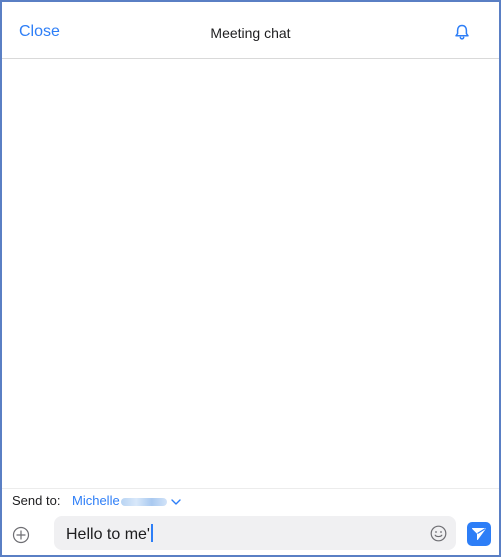 Image resolution: width=501 pixels, height=557 pixels. I want to click on chevron-down-icon, so click(175, 501).